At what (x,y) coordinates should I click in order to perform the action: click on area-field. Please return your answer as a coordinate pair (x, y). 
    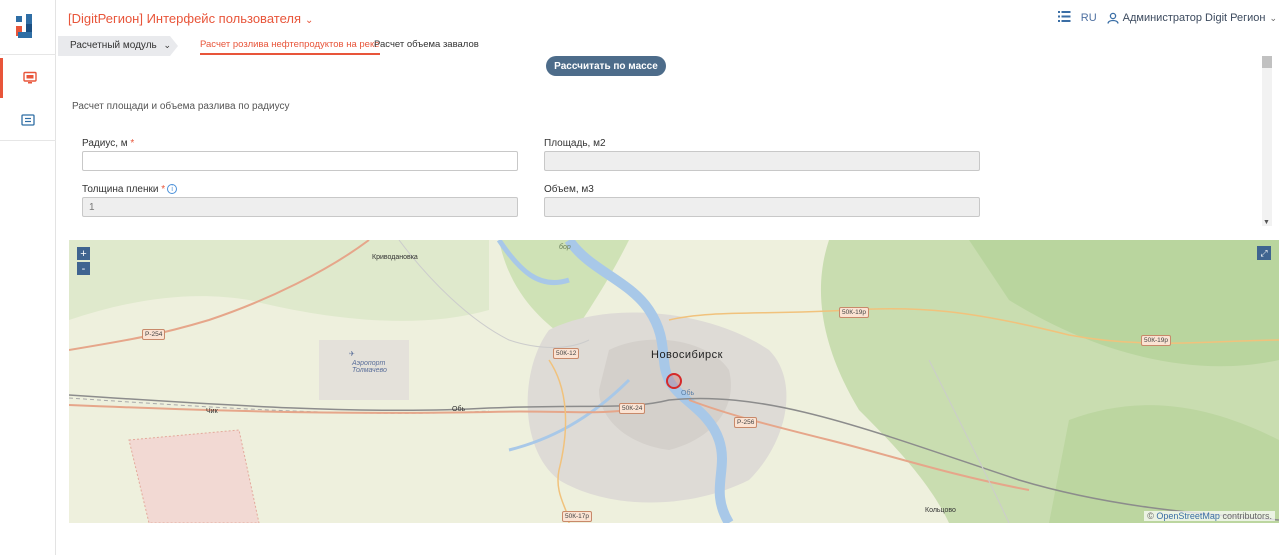
    Looking at the image, I should click on (762, 161).